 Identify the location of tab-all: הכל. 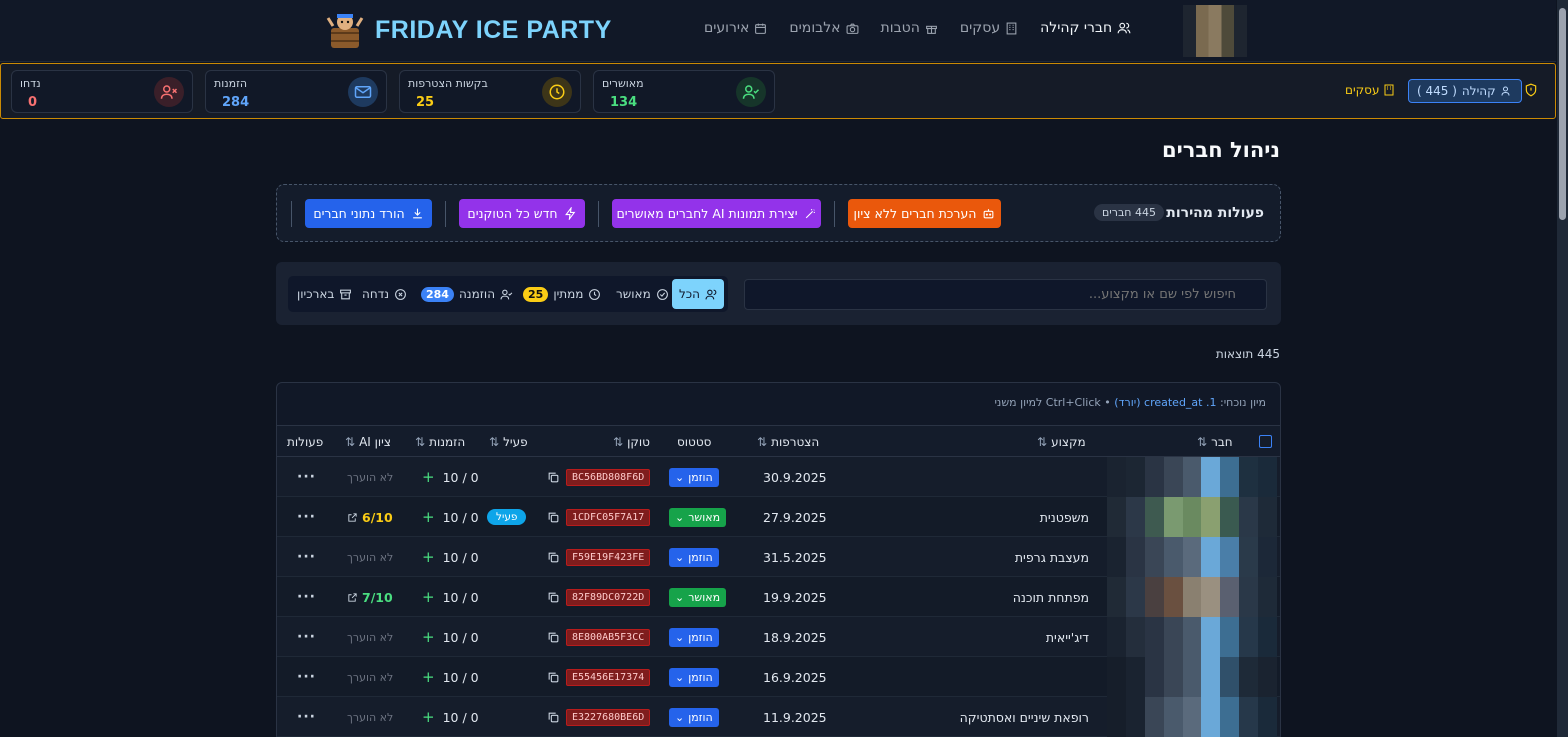
(698, 294).